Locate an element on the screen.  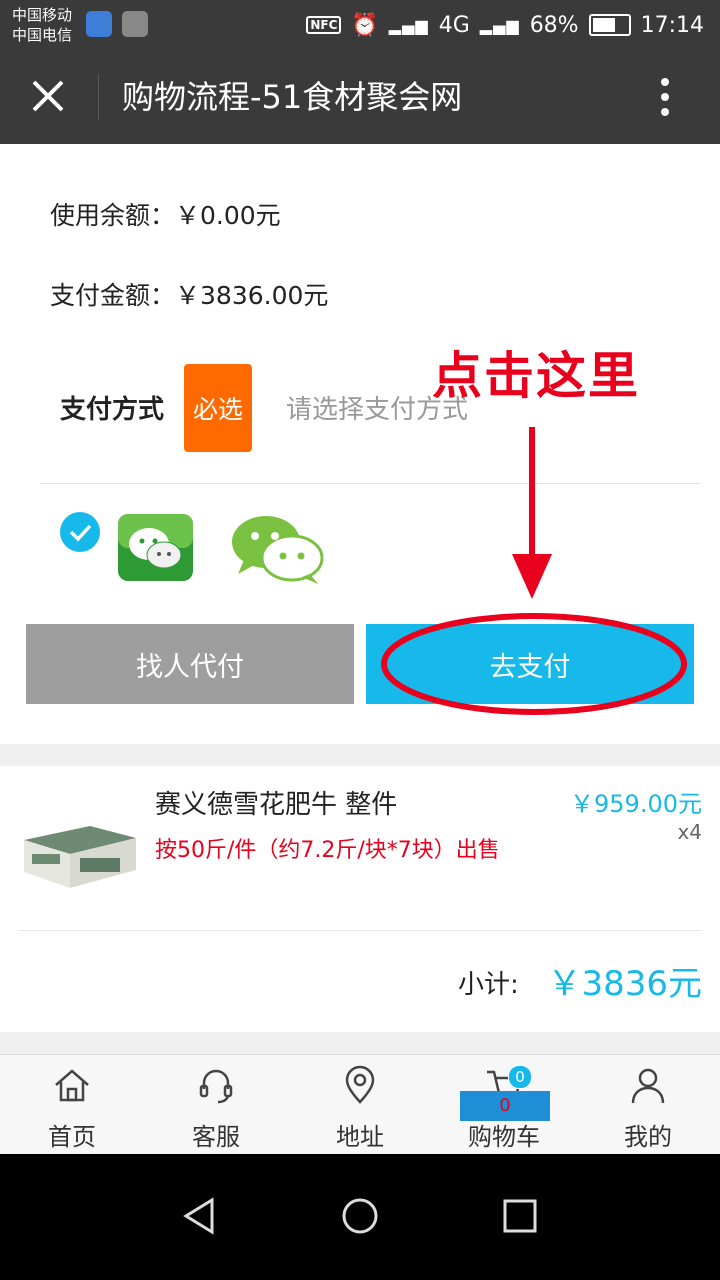
location-pin-icon is located at coordinates (360, 1084).